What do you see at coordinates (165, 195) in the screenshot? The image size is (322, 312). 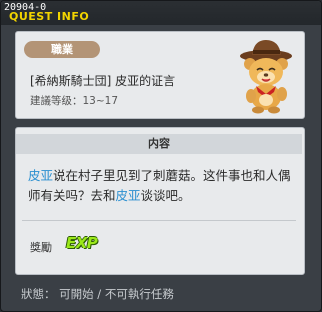 I see `description-text: 谈谈吧。` at bounding box center [165, 195].